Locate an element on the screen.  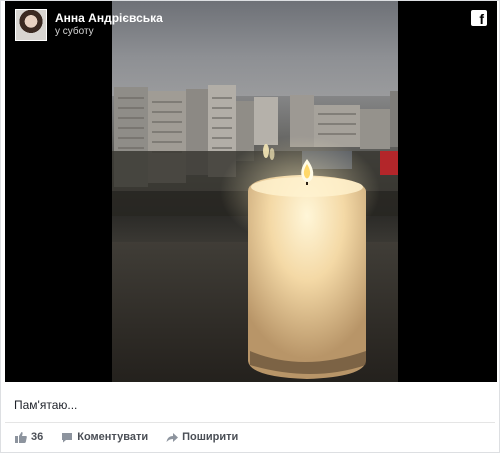
thumbs-up-icon is located at coordinates (21, 437).